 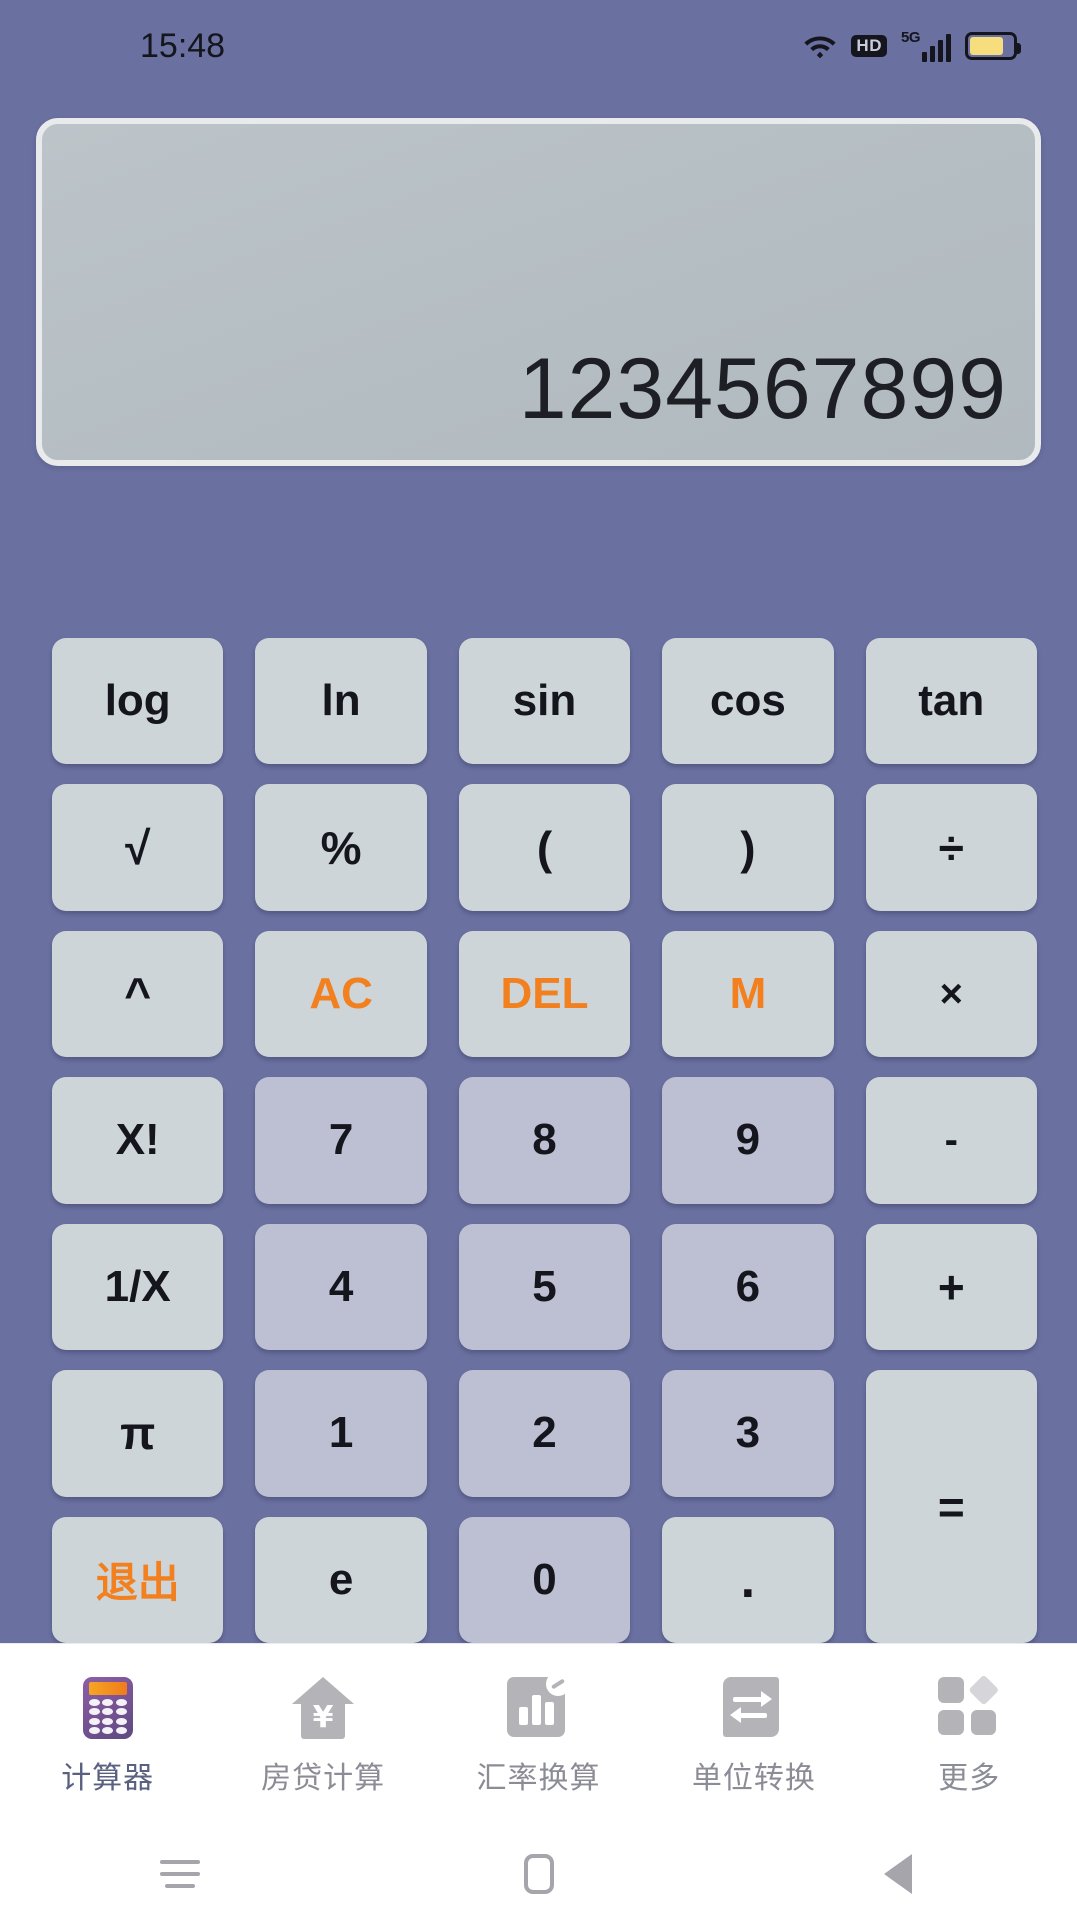 What do you see at coordinates (538, 46) in the screenshot?
I see `status-bar: 15:48 HD 5G` at bounding box center [538, 46].